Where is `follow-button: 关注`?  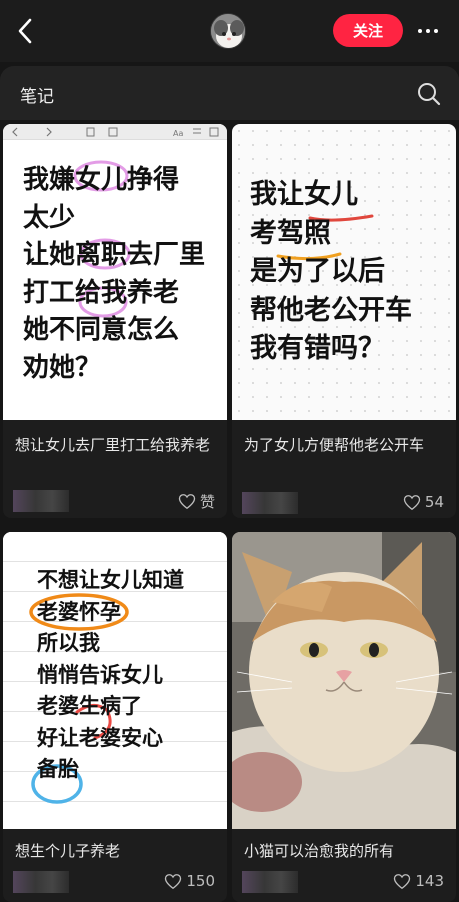
follow-button: 关注 is located at coordinates (368, 30).